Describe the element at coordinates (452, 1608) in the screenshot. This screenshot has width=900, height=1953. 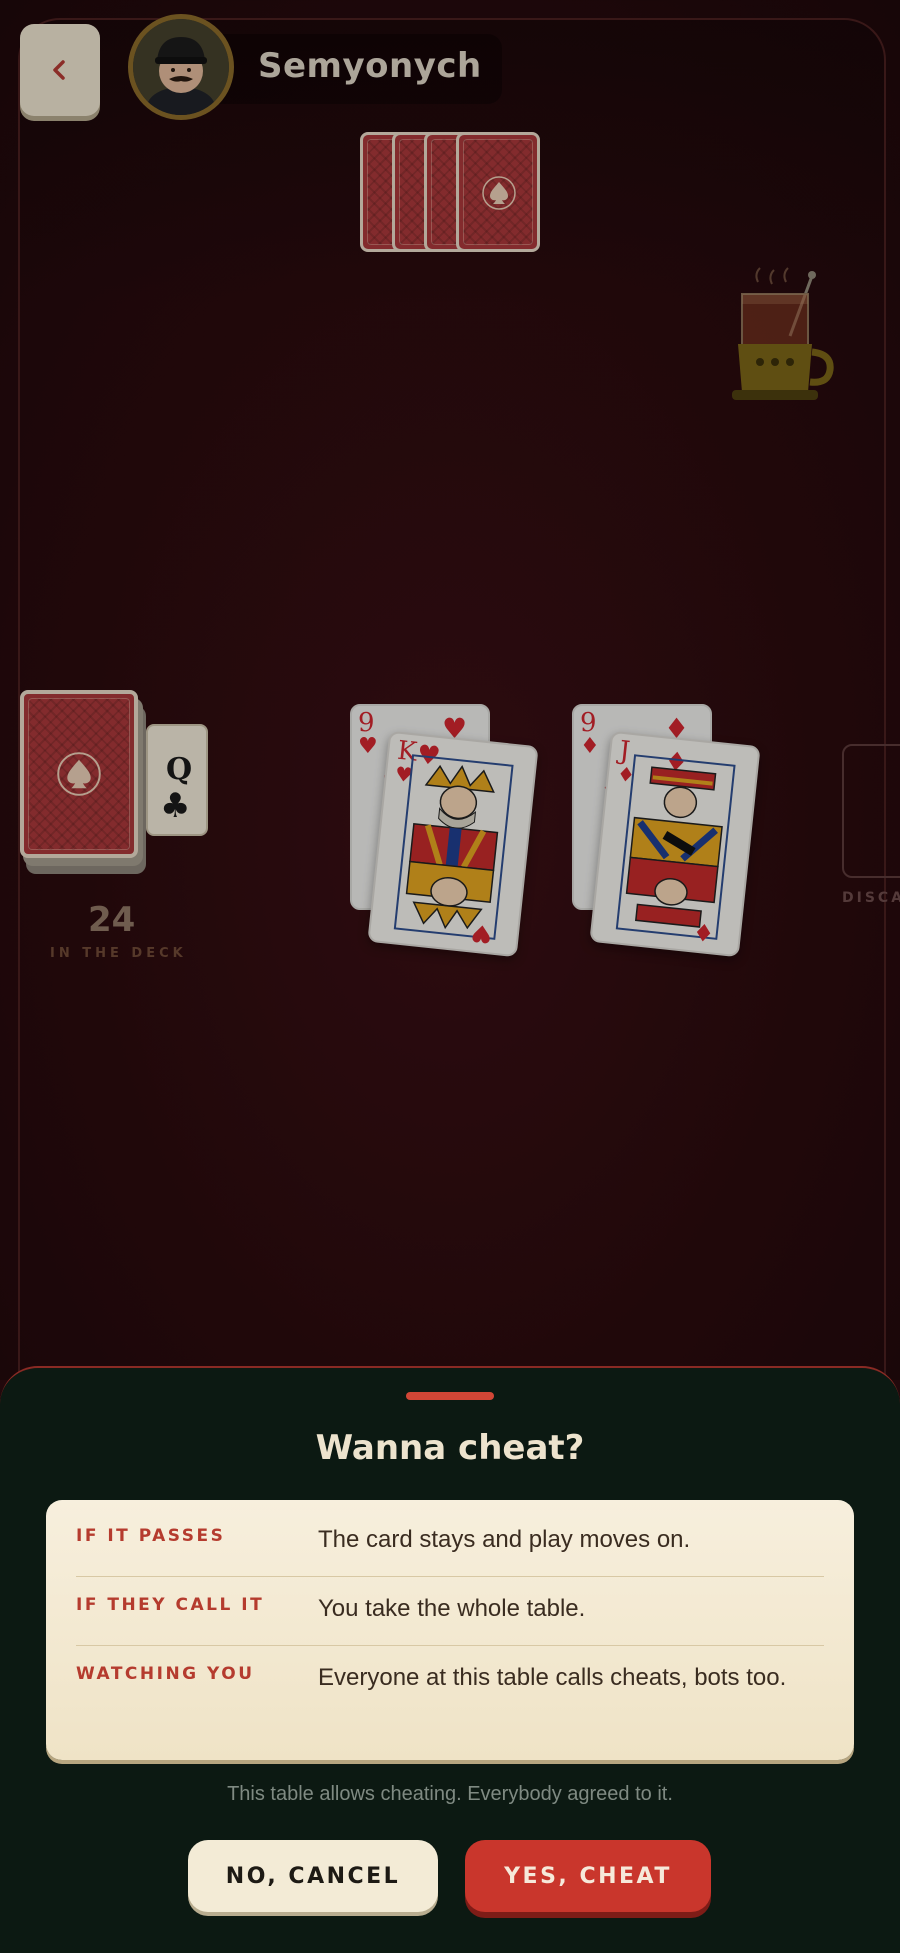
I see `rule-text: You take the whole table.` at that location.